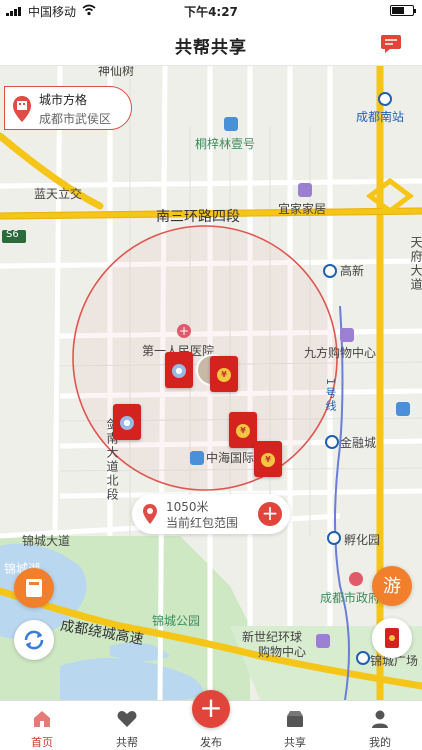  I want to click on map-label: 金融城, so click(358, 443).